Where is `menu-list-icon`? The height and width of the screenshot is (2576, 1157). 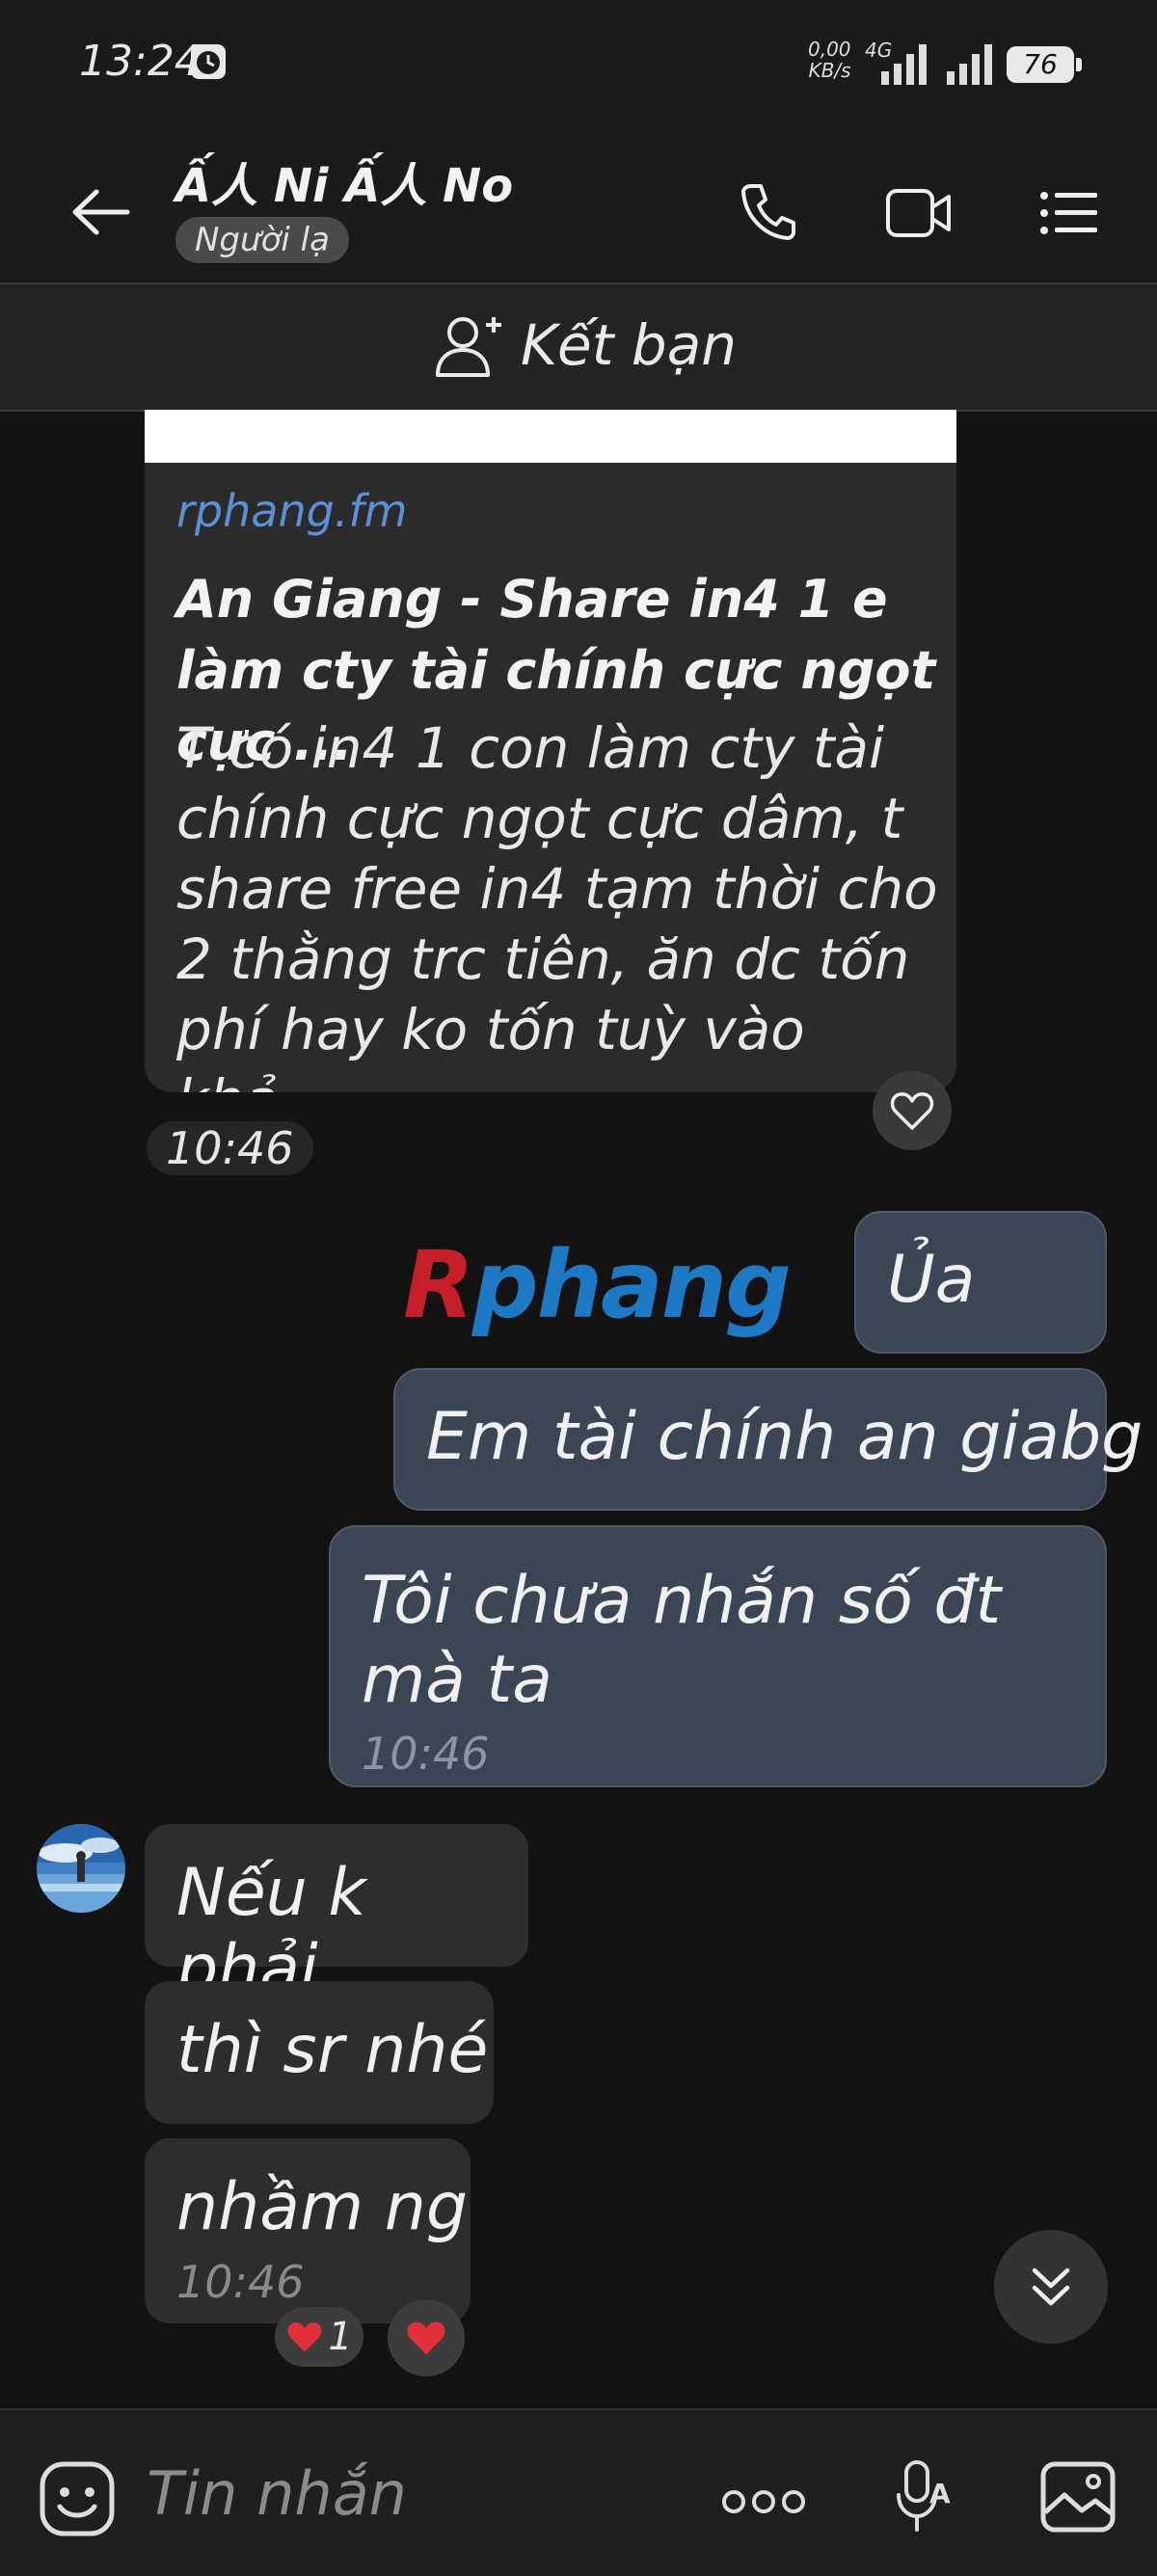 menu-list-icon is located at coordinates (1069, 213).